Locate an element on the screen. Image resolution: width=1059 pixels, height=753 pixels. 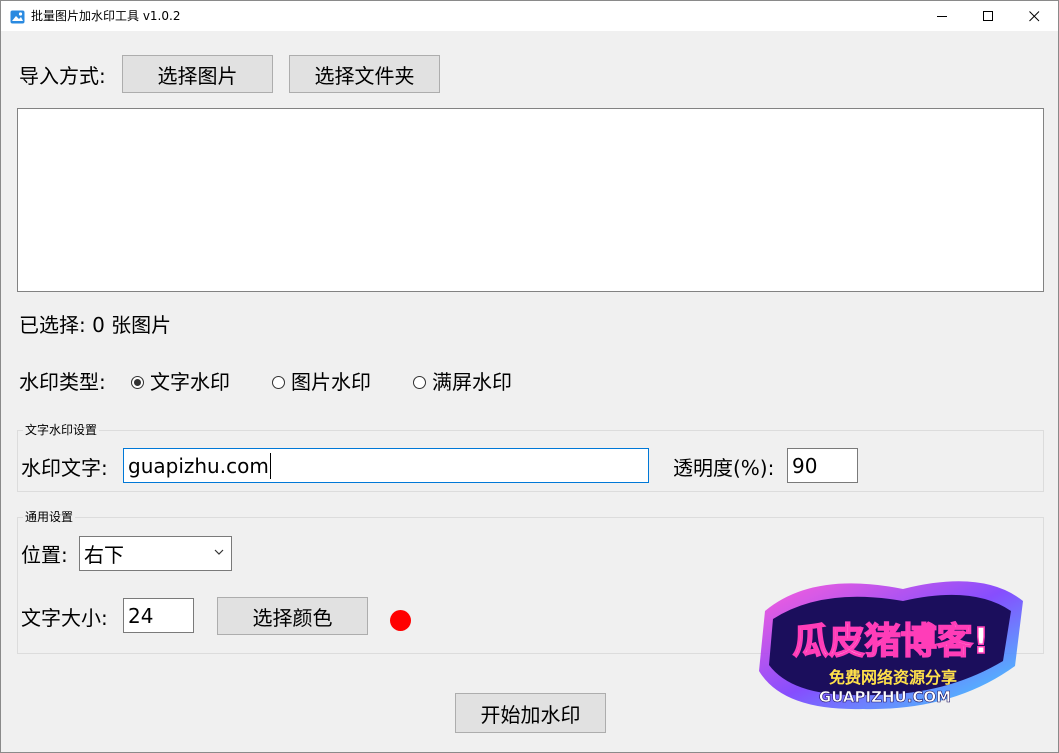
position-label: 位置: is located at coordinates (44, 555).